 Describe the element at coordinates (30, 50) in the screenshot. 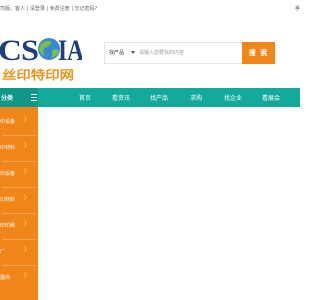

I see `logo-wordmark-s: S` at that location.